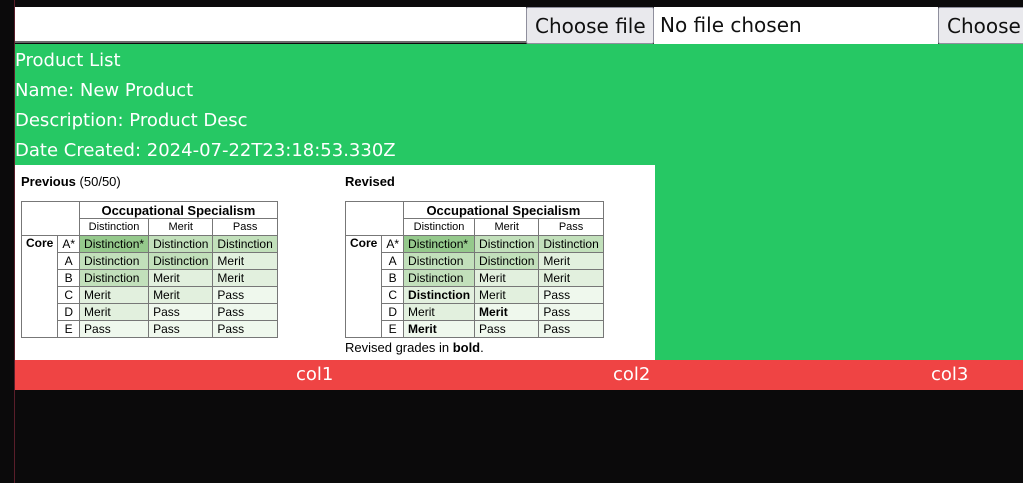 This screenshot has width=1023, height=483. I want to click on choose-file-button: Choose file, so click(590, 25).